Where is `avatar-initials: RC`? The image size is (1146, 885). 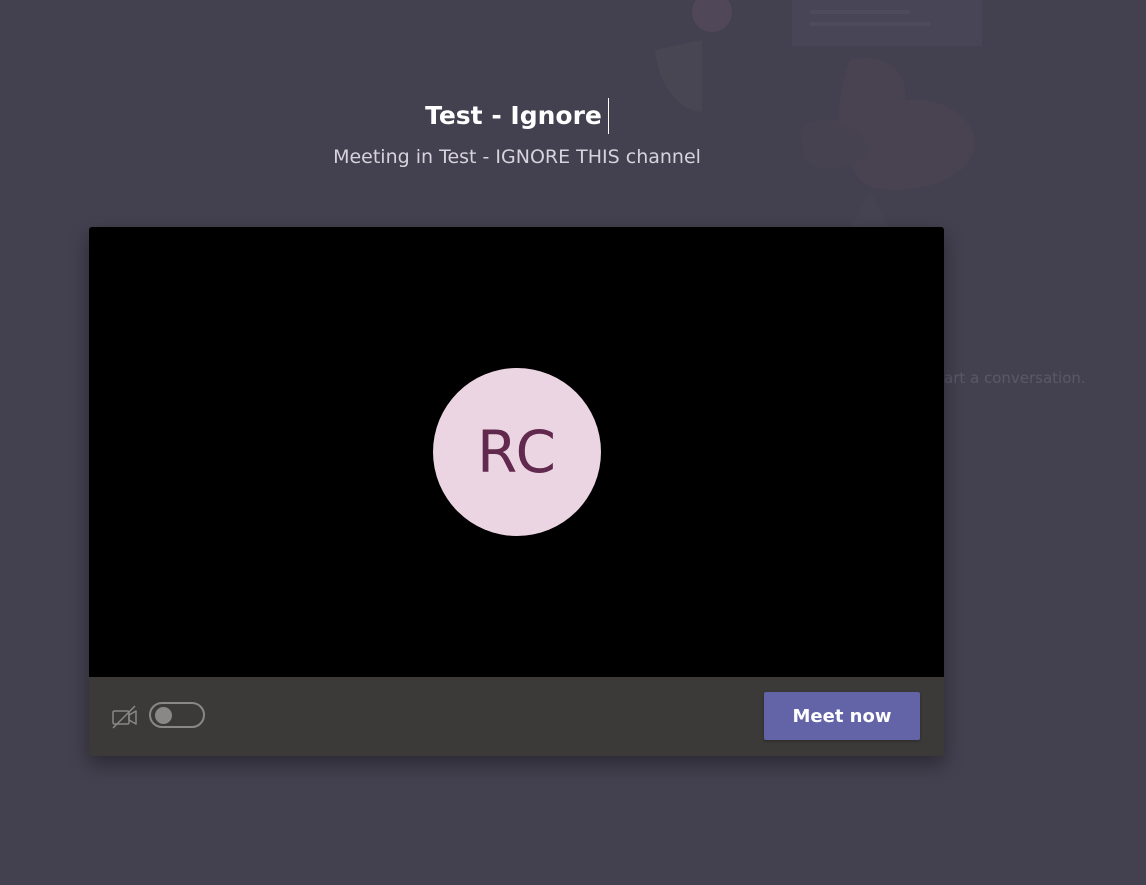
avatar-initials: RC is located at coordinates (517, 452).